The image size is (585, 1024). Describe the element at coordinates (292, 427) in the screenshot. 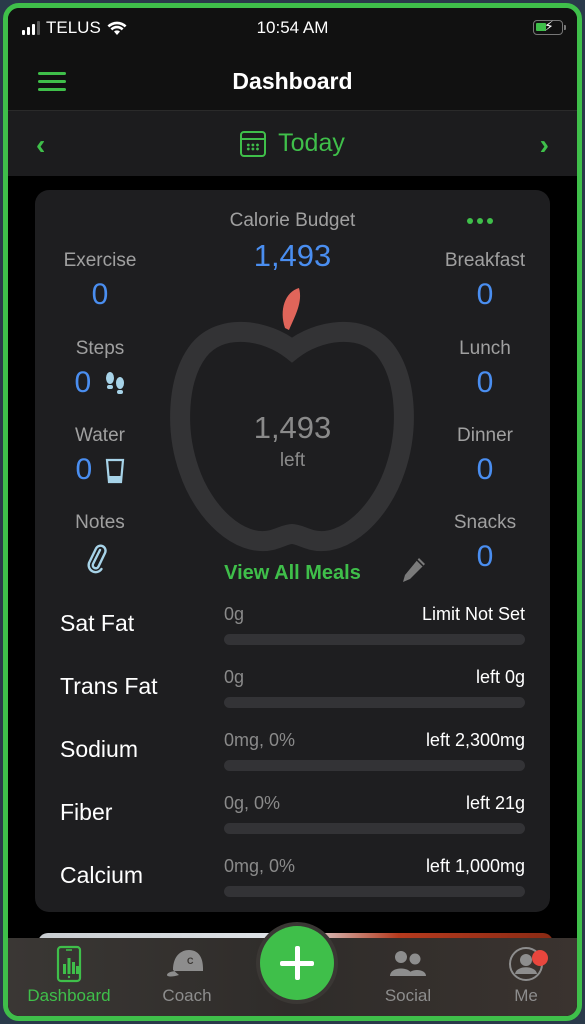

I see `calories-remaining-value: 1,493` at that location.